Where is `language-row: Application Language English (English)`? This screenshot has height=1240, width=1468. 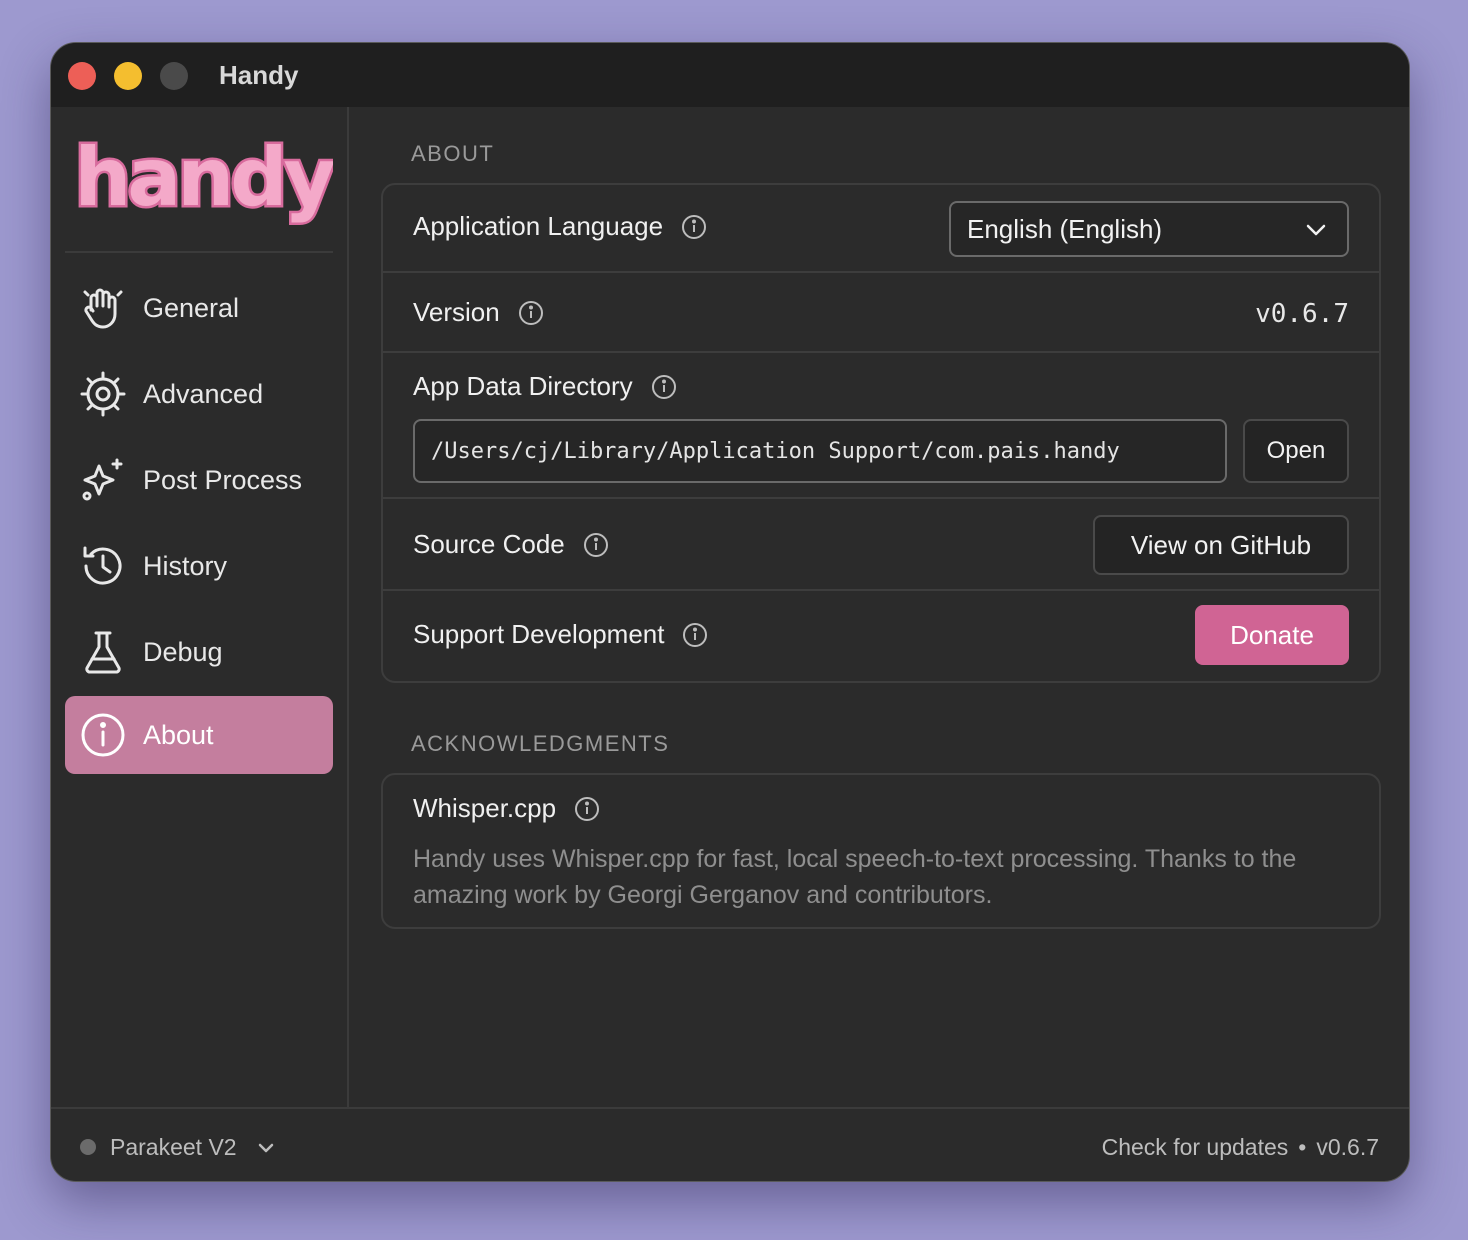
language-row: Application Language English (English) is located at coordinates (881, 229).